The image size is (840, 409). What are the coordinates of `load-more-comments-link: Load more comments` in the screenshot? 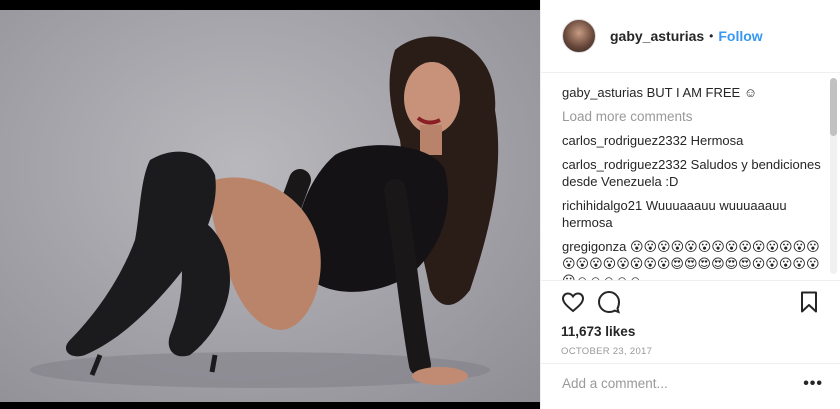 It's located at (692, 116).